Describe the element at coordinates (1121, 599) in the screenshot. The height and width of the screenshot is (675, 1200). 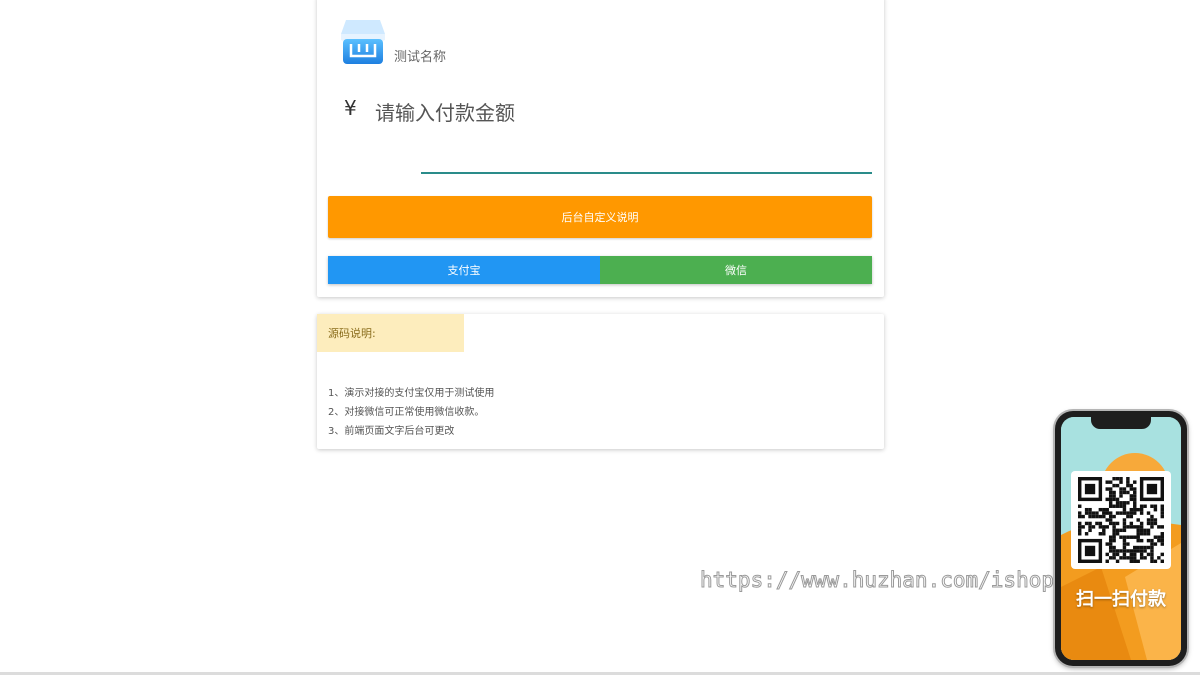
I see `scan-to-pay-label: 扫一扫付款` at that location.